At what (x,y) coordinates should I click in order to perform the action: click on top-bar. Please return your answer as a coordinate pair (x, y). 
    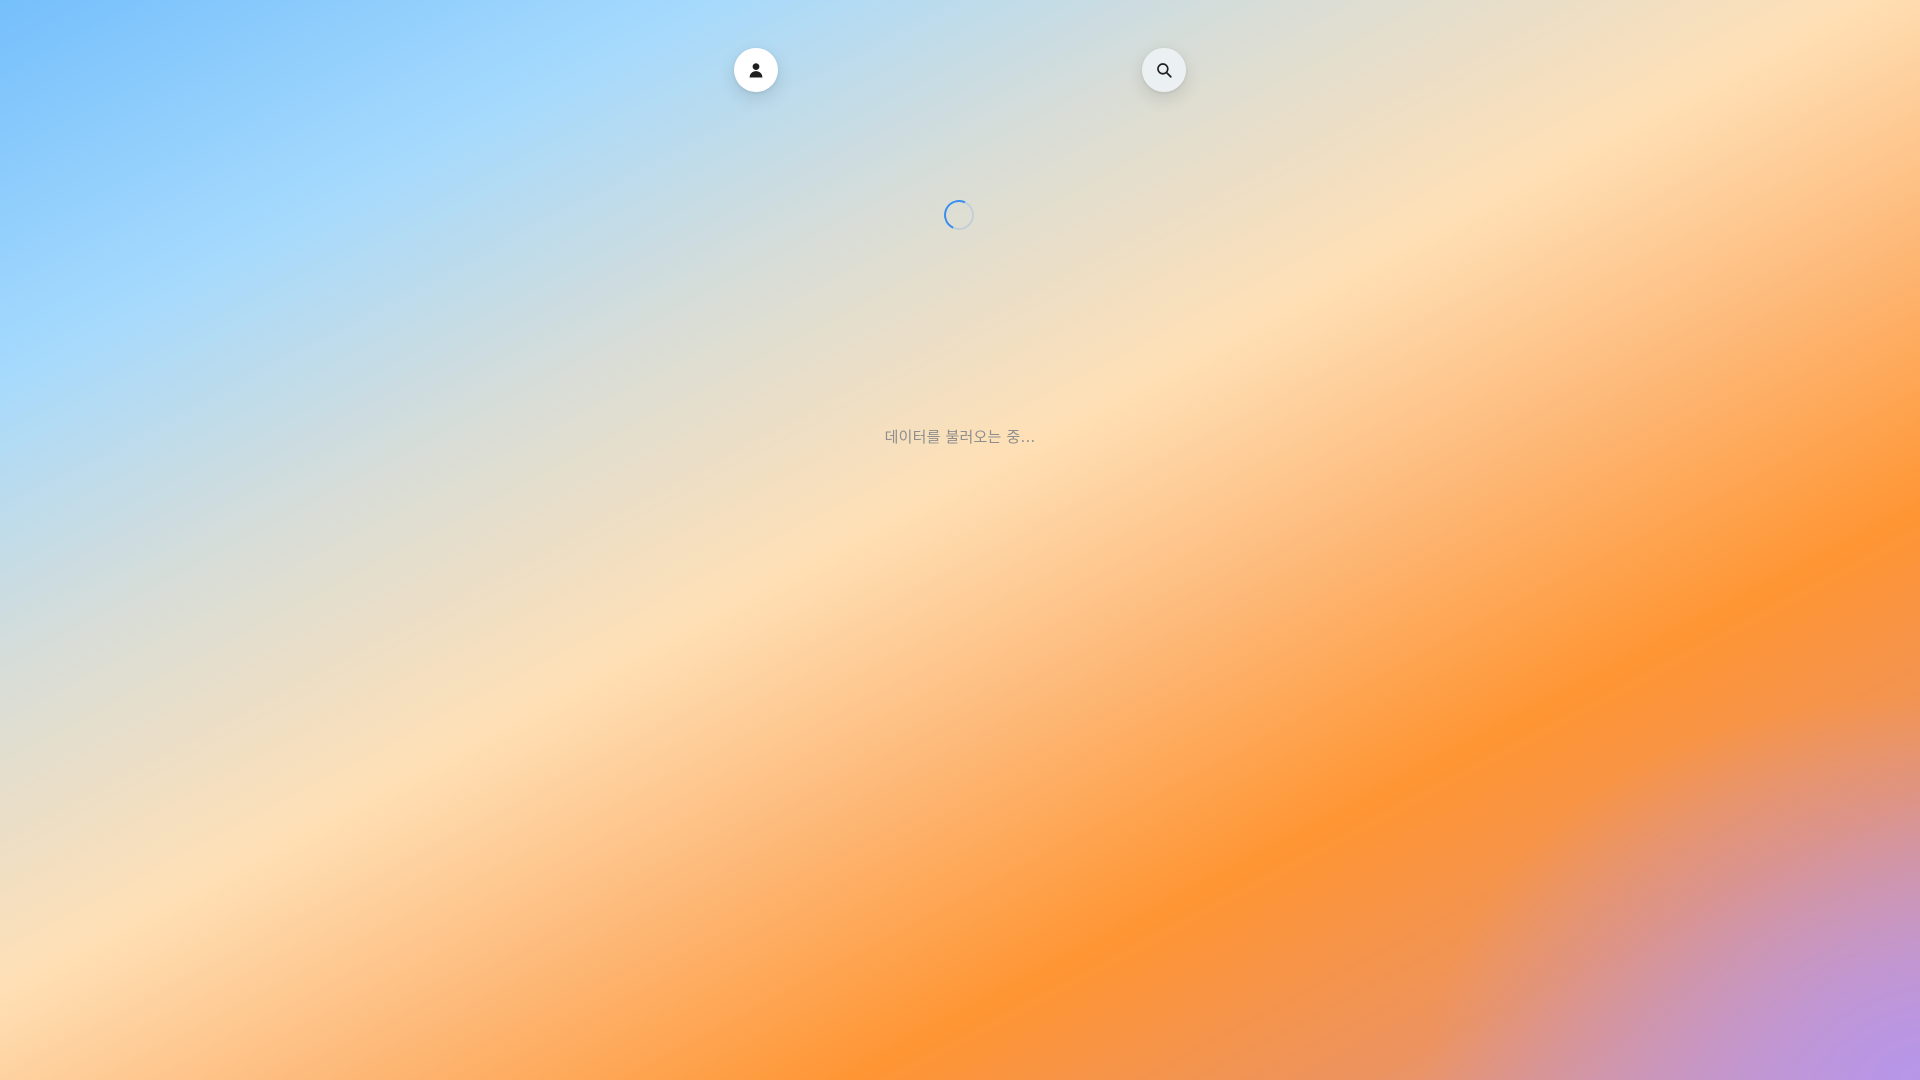
    Looking at the image, I should click on (960, 70).